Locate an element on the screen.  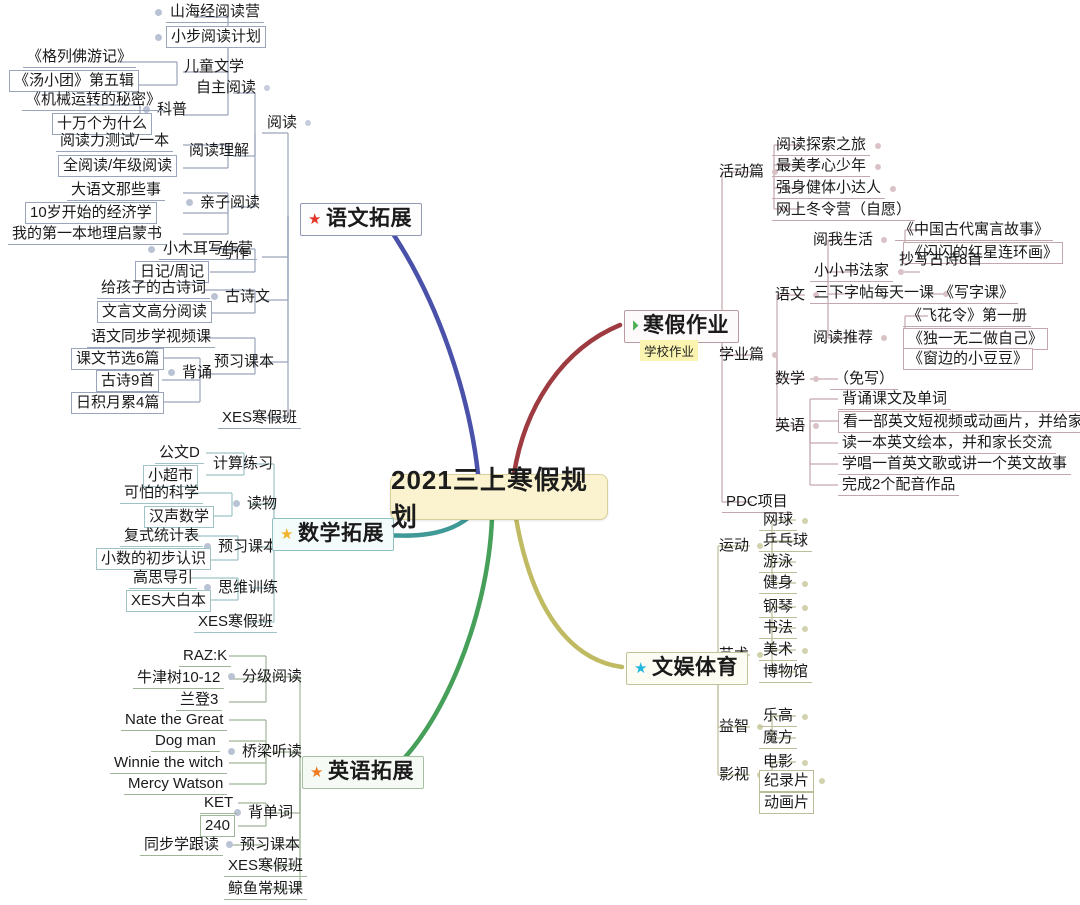
leaf-ancient-fables: 《中国古代寓言故事》 is located at coordinates (974, 231).